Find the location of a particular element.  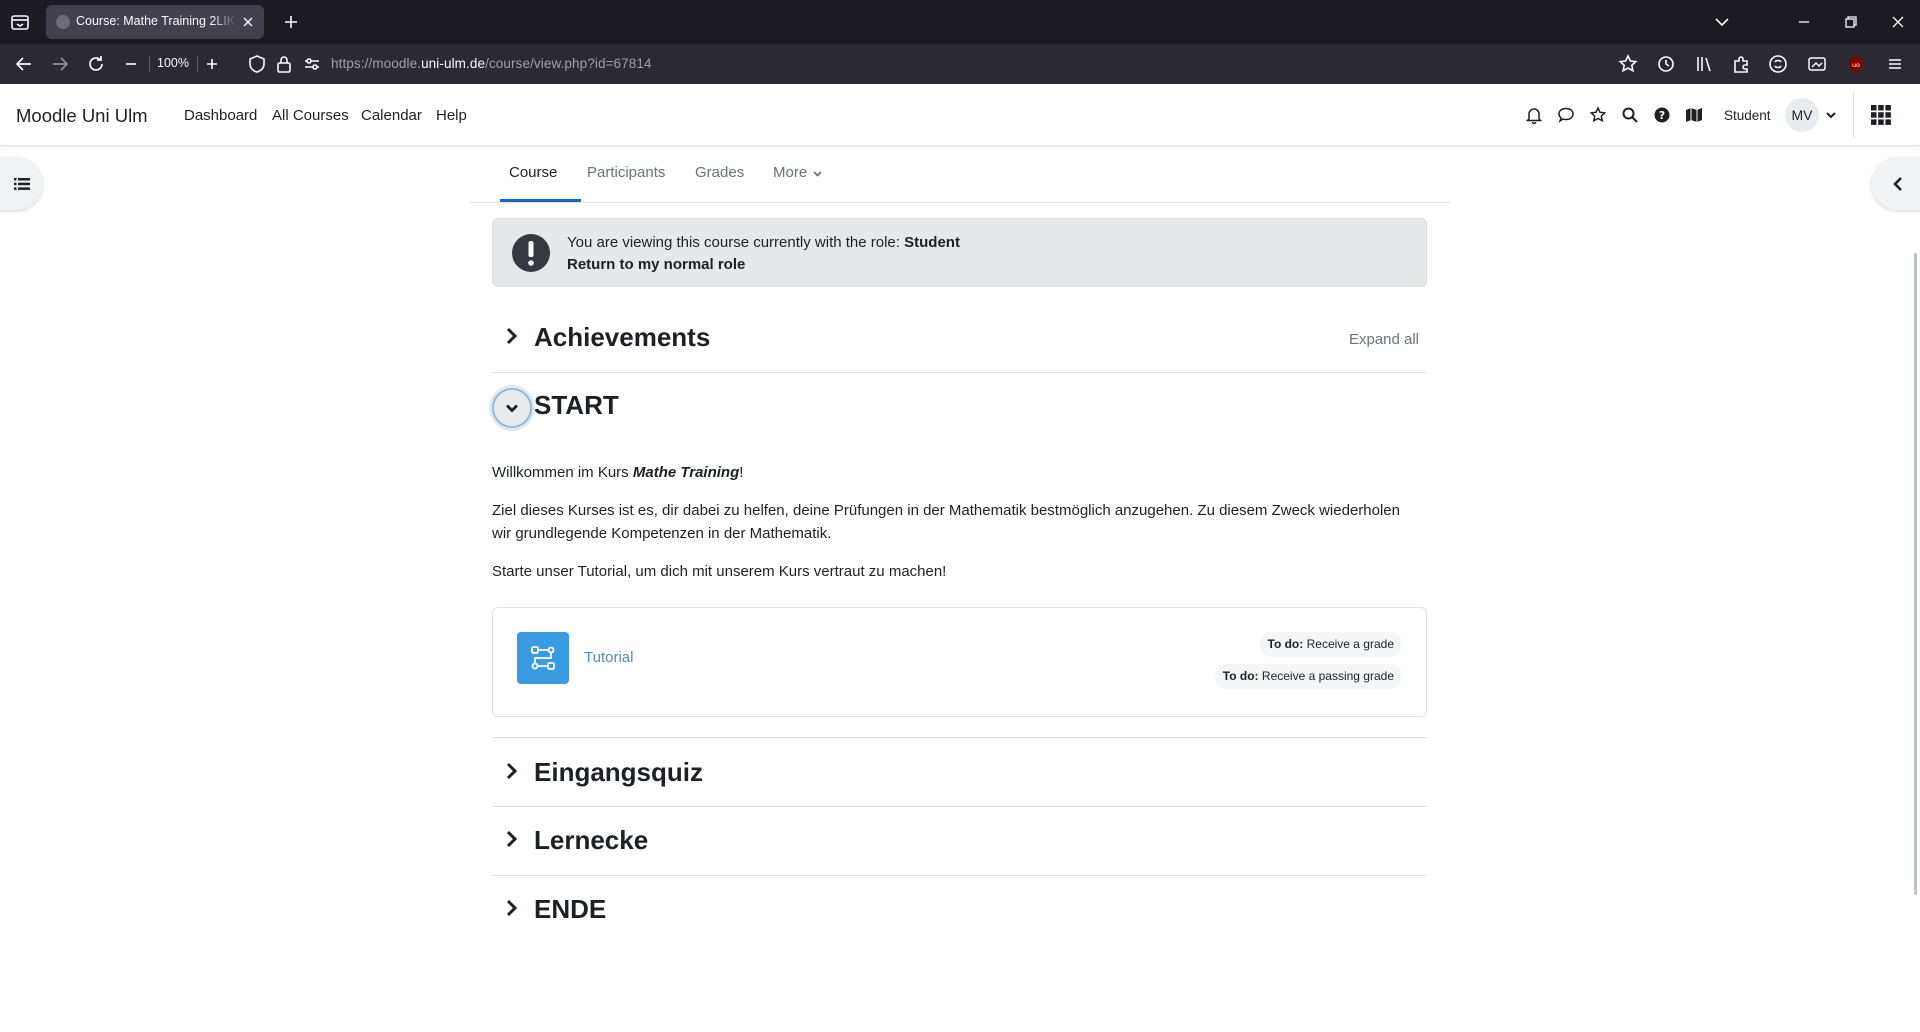

section-title: Achievements is located at coordinates (622, 337).